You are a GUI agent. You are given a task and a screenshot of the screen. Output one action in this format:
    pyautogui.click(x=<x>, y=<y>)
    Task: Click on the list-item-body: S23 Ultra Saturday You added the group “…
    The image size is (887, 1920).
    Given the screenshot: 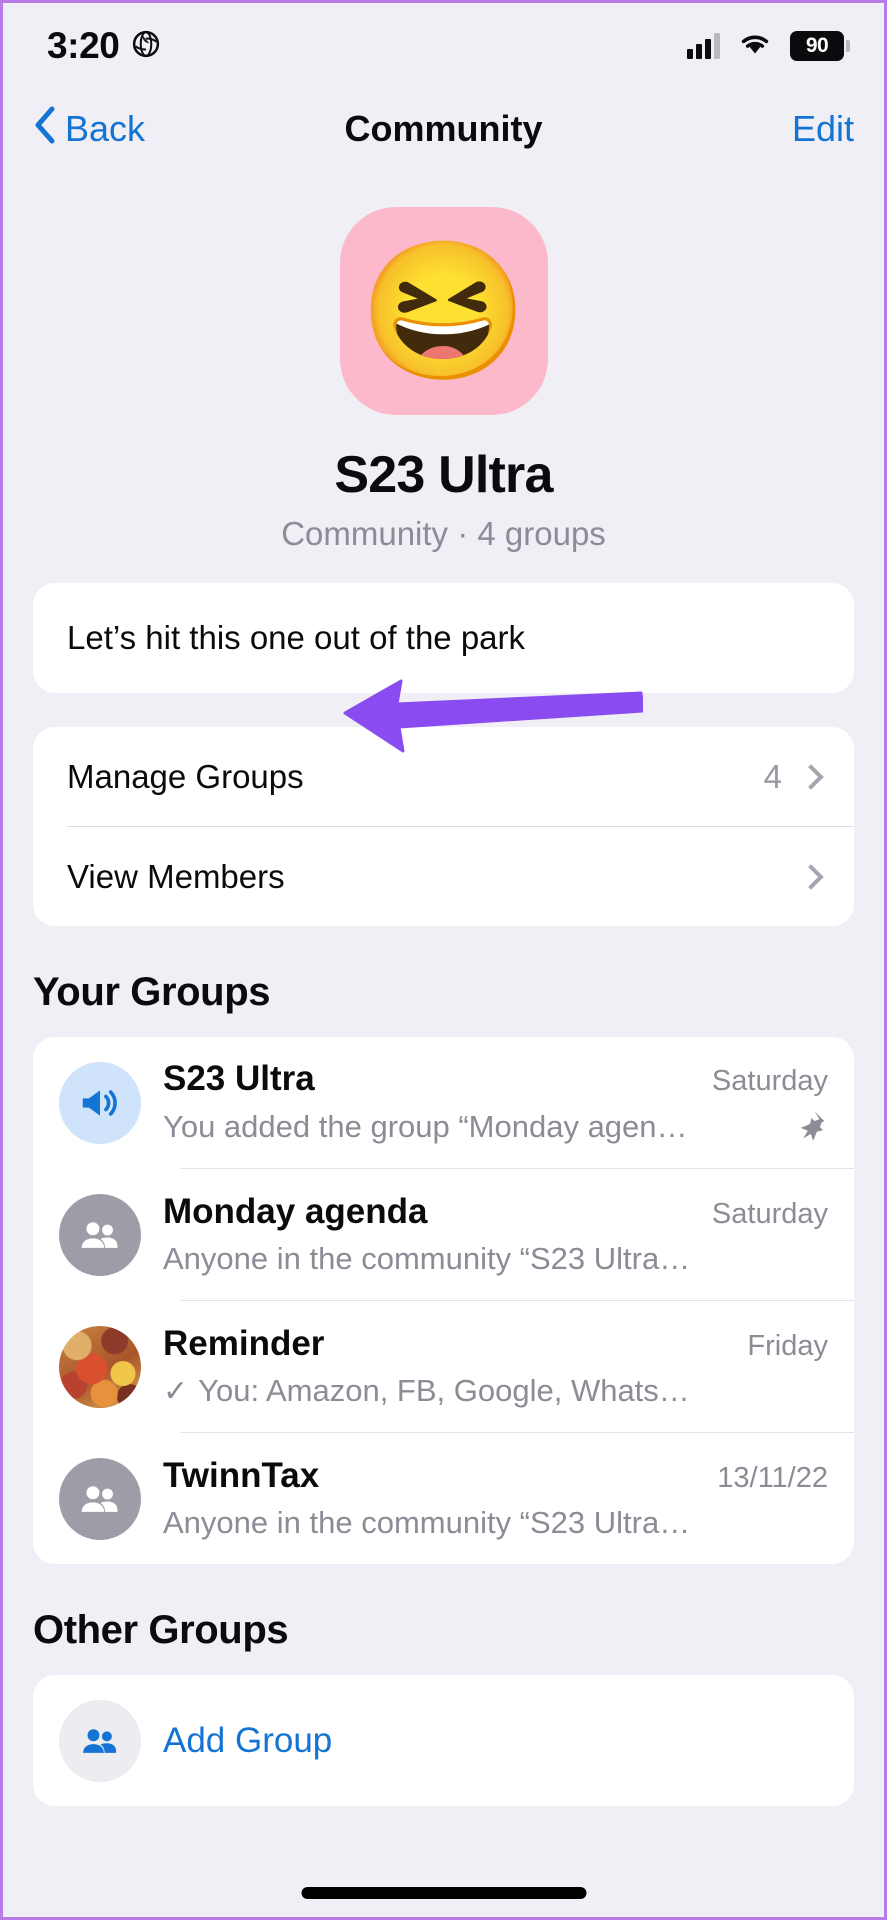 What is the action you would take?
    pyautogui.click(x=495, y=1102)
    